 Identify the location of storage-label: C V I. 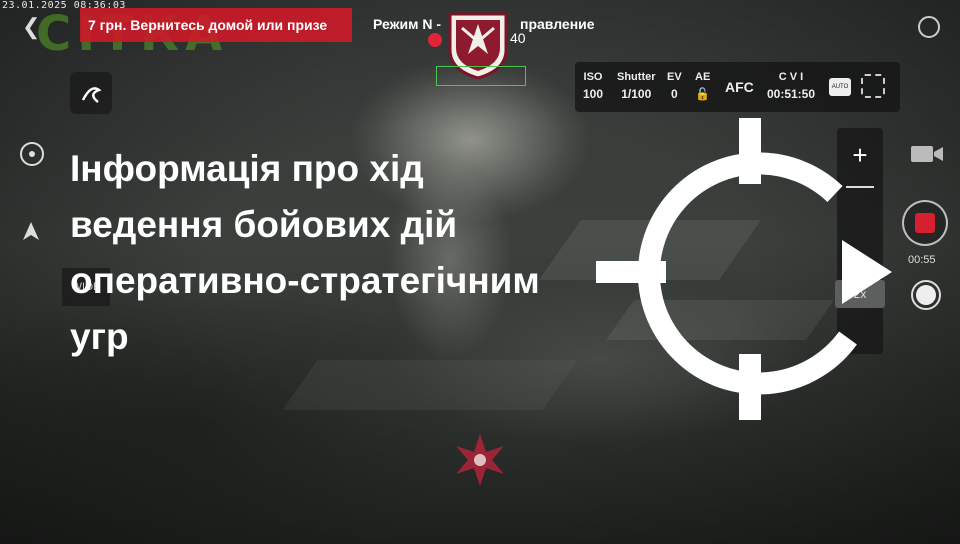
(791, 77).